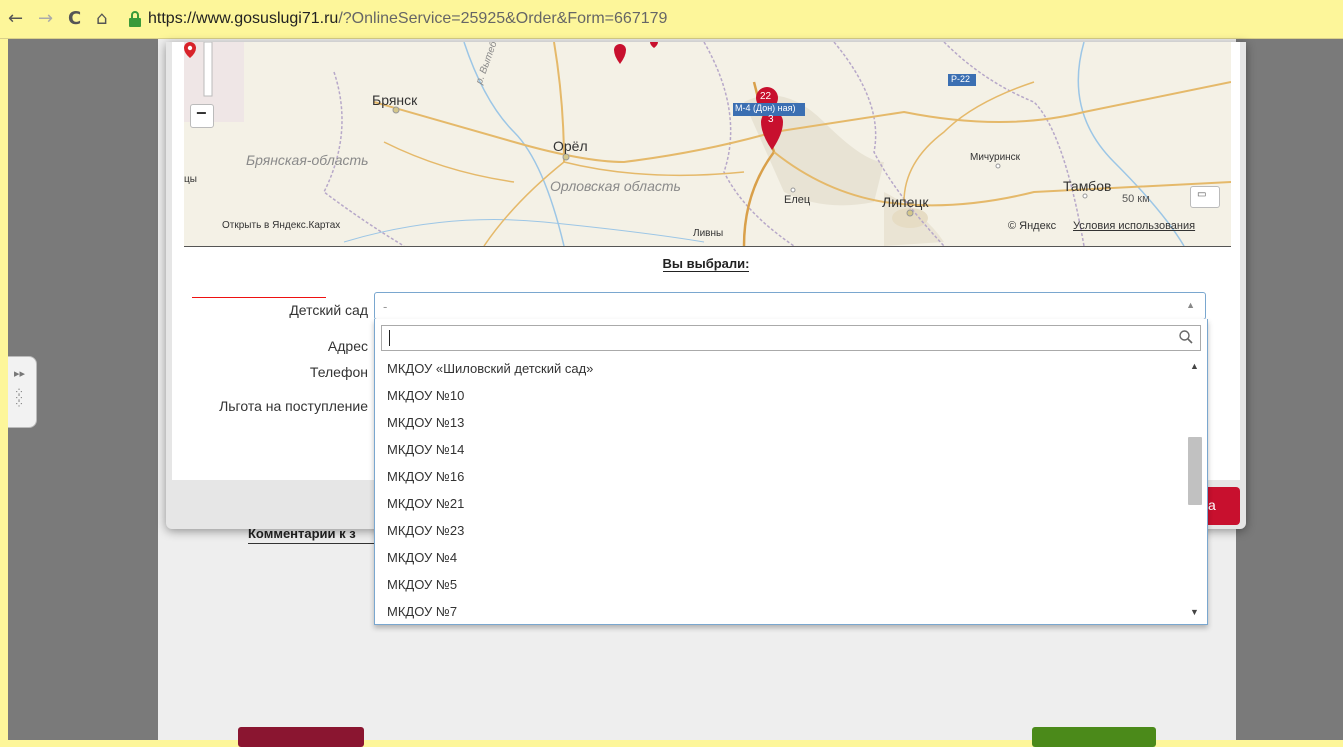  Describe the element at coordinates (101, 18) in the screenshot. I see `home-icon: ⌂` at that location.